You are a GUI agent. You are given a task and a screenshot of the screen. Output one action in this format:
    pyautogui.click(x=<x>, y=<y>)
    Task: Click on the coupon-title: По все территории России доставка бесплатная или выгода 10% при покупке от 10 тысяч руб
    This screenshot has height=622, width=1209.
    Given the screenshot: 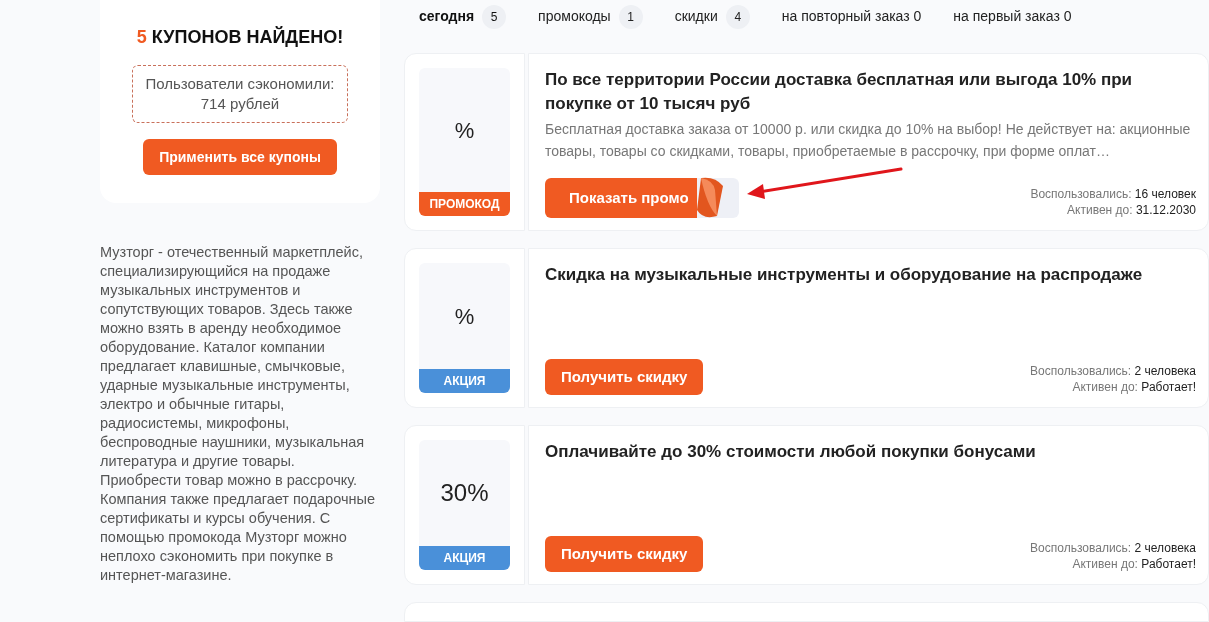 What is the action you would take?
    pyautogui.click(x=839, y=92)
    